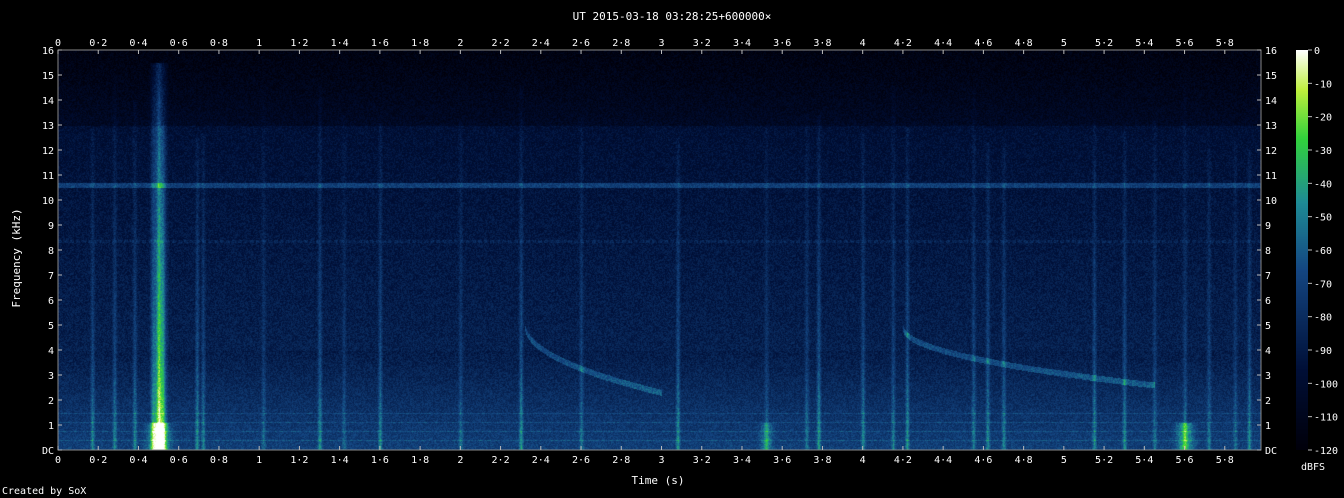 The width and height of the screenshot is (1344, 498). What do you see at coordinates (1144, 43) in the screenshot?
I see `x-tick-top-label: 5·4` at bounding box center [1144, 43].